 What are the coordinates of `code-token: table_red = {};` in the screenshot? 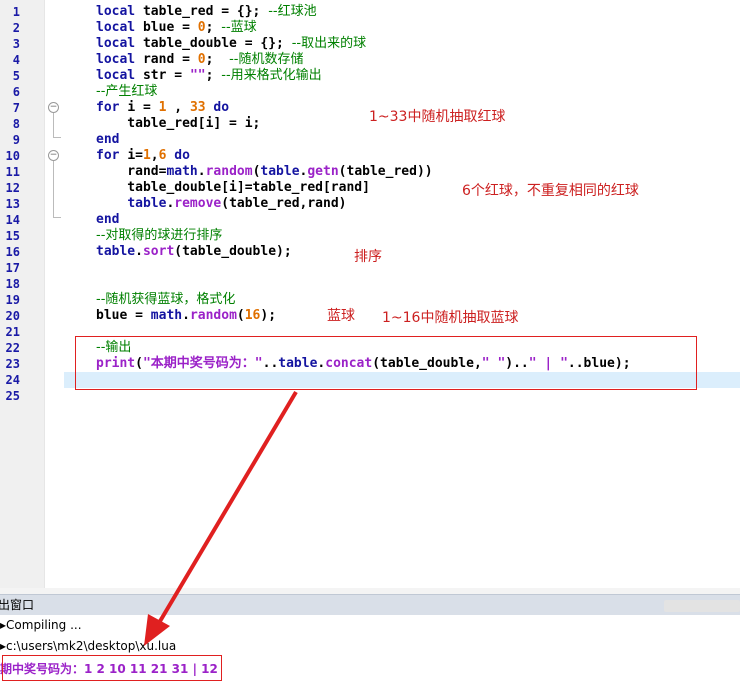 It's located at (205, 11).